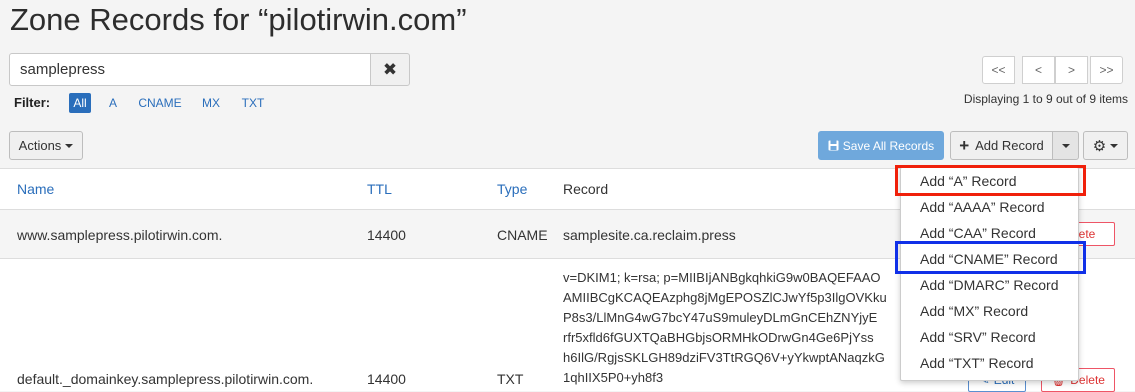  Describe the element at coordinates (113, 103) in the screenshot. I see `filter-a: A` at that location.